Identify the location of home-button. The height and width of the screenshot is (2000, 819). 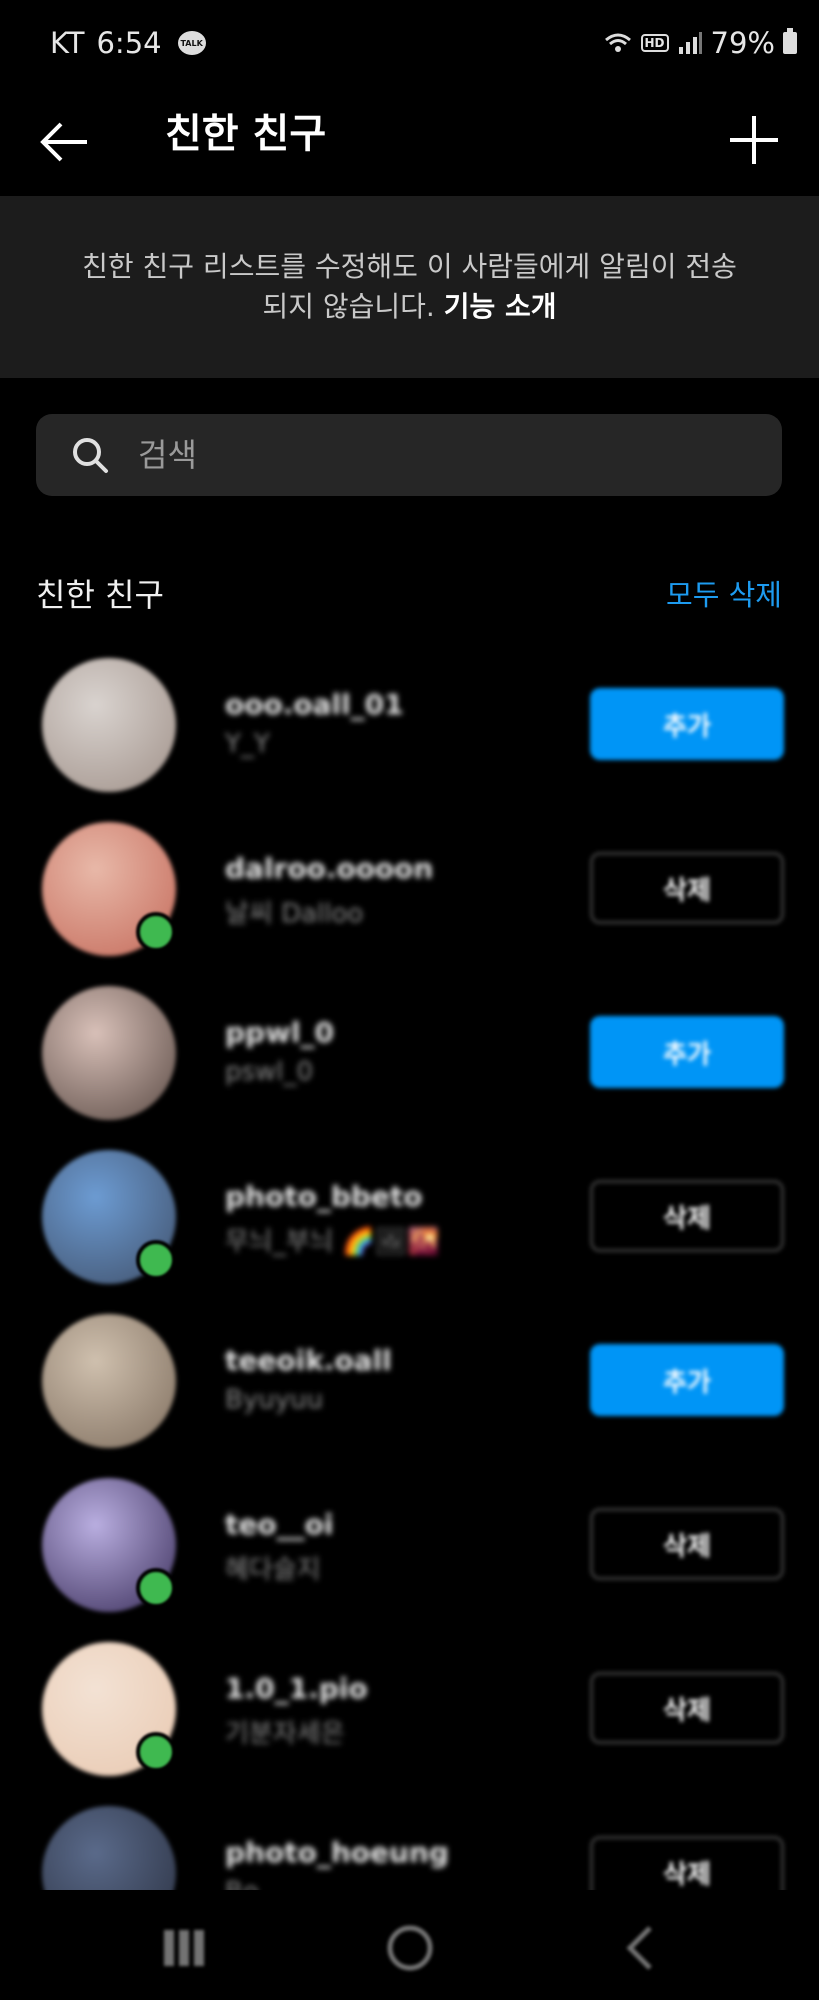
(410, 1948).